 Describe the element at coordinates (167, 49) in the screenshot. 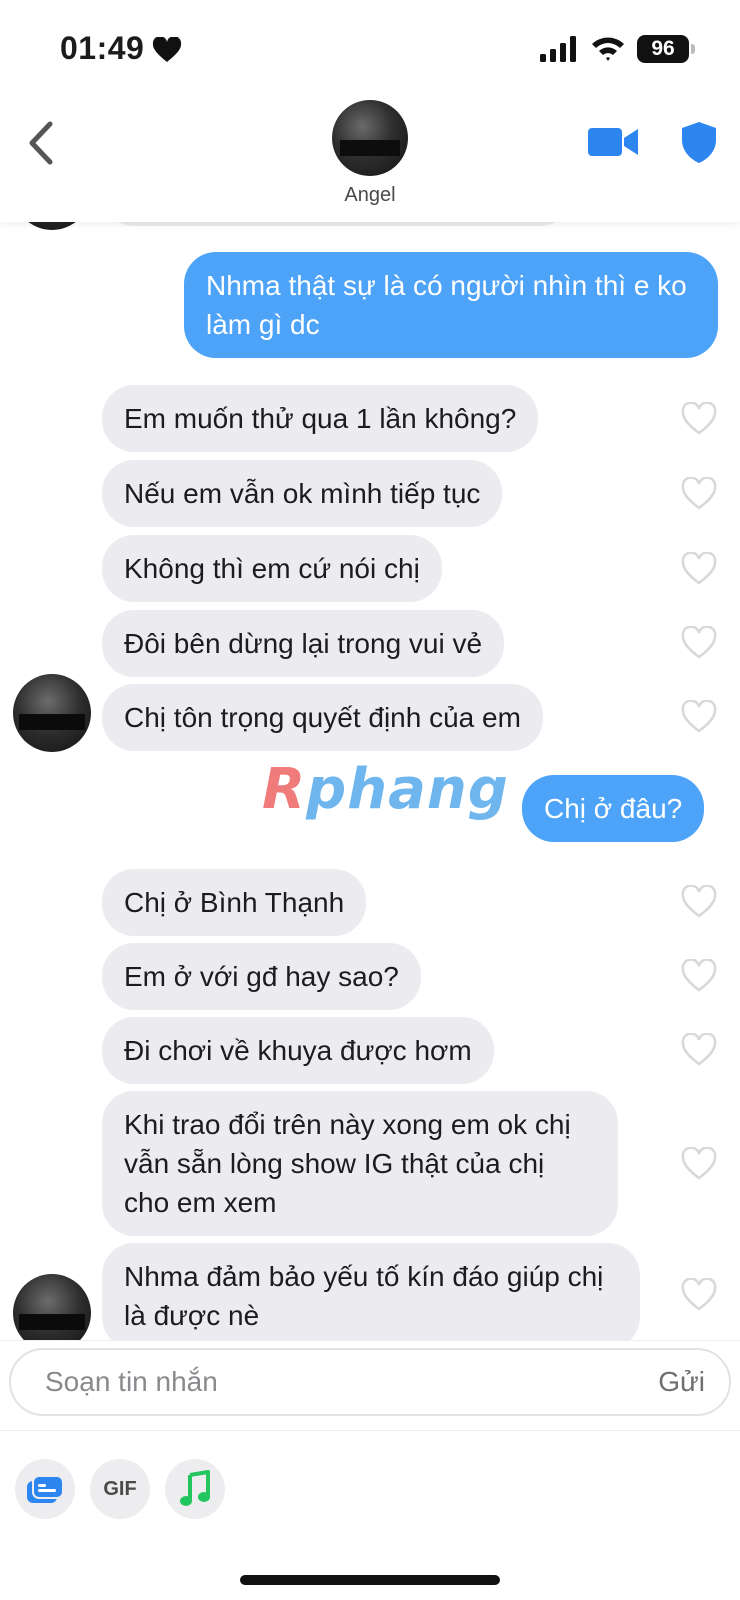

I see `heart-icon` at that location.